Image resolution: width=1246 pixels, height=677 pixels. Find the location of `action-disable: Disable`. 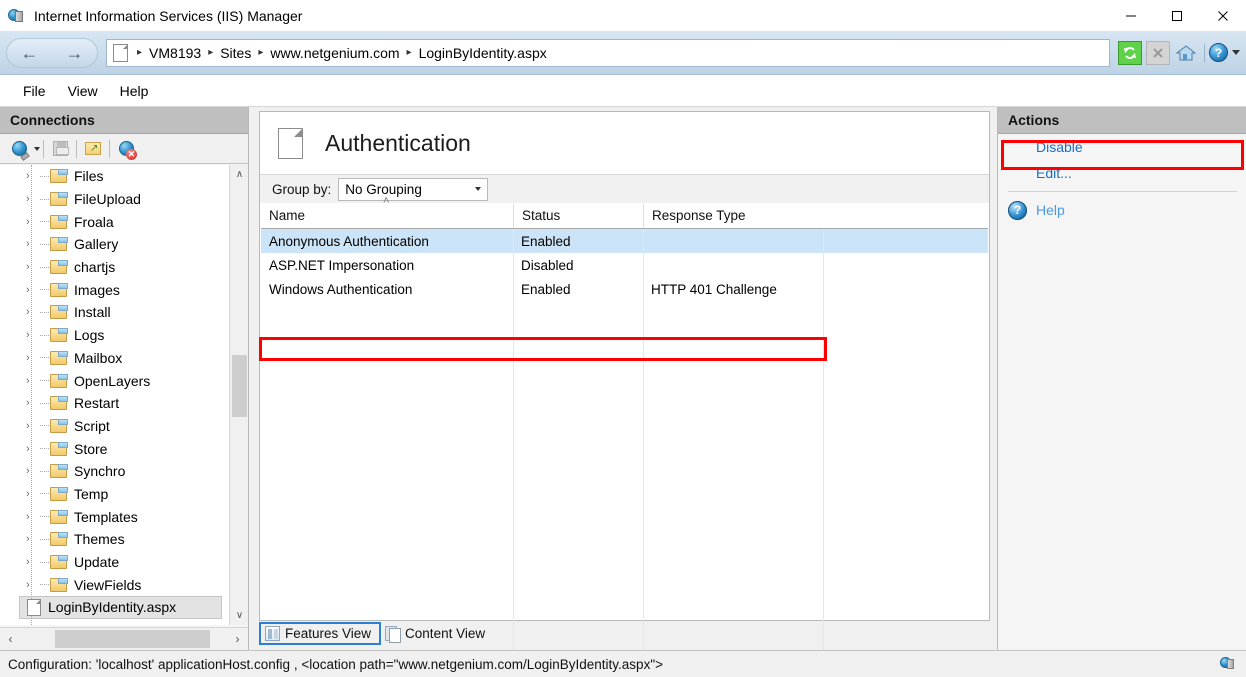

action-disable: Disable is located at coordinates (1122, 147).